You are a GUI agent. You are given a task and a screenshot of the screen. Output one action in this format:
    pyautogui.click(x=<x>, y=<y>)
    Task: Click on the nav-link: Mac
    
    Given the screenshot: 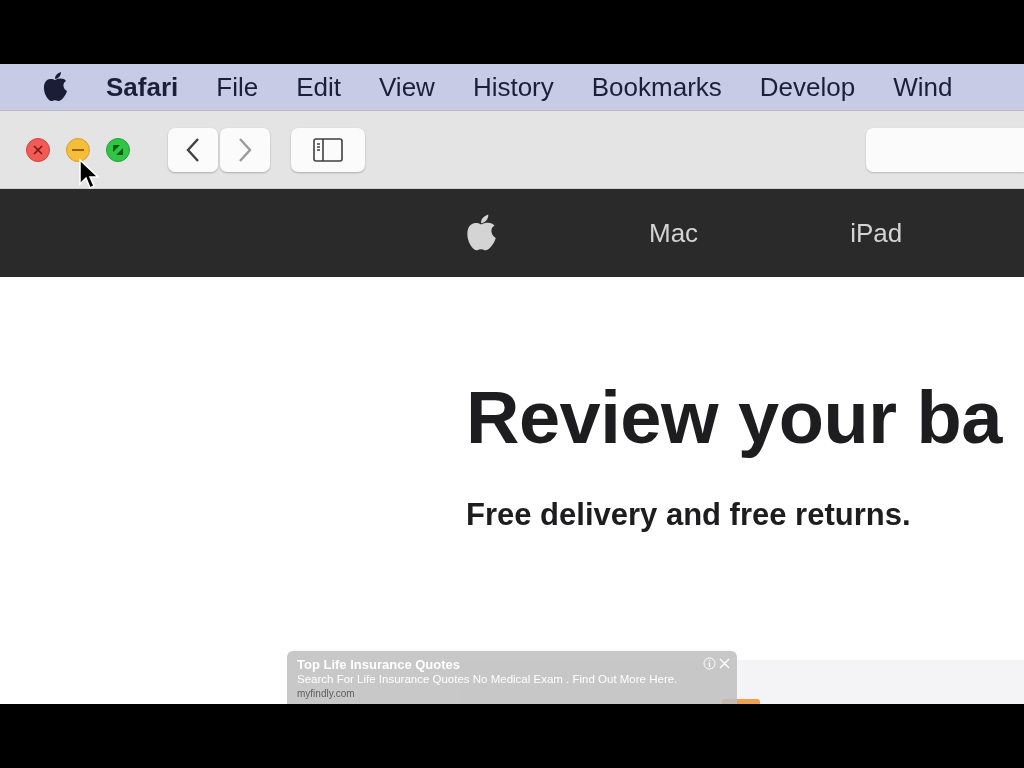 What is the action you would take?
    pyautogui.click(x=674, y=233)
    